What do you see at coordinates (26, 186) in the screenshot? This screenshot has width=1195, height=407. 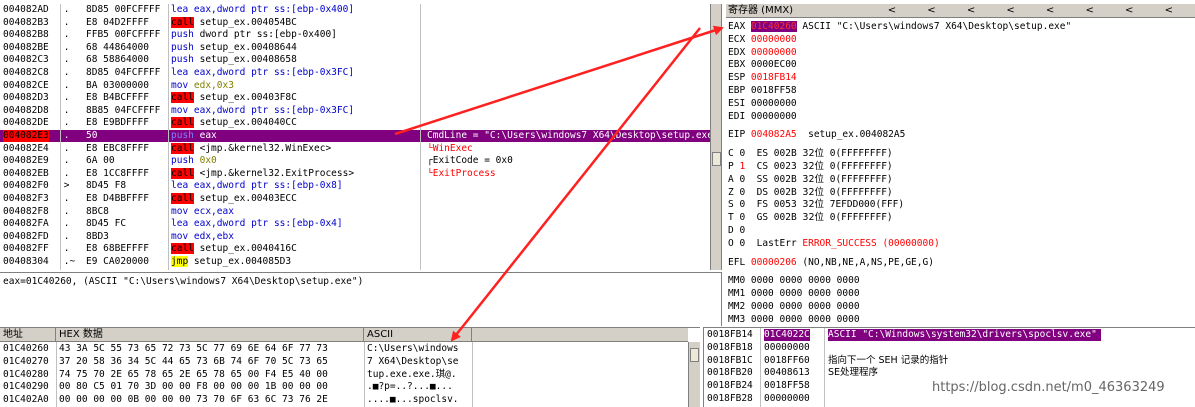 I see `disasm-address: 004082F0` at bounding box center [26, 186].